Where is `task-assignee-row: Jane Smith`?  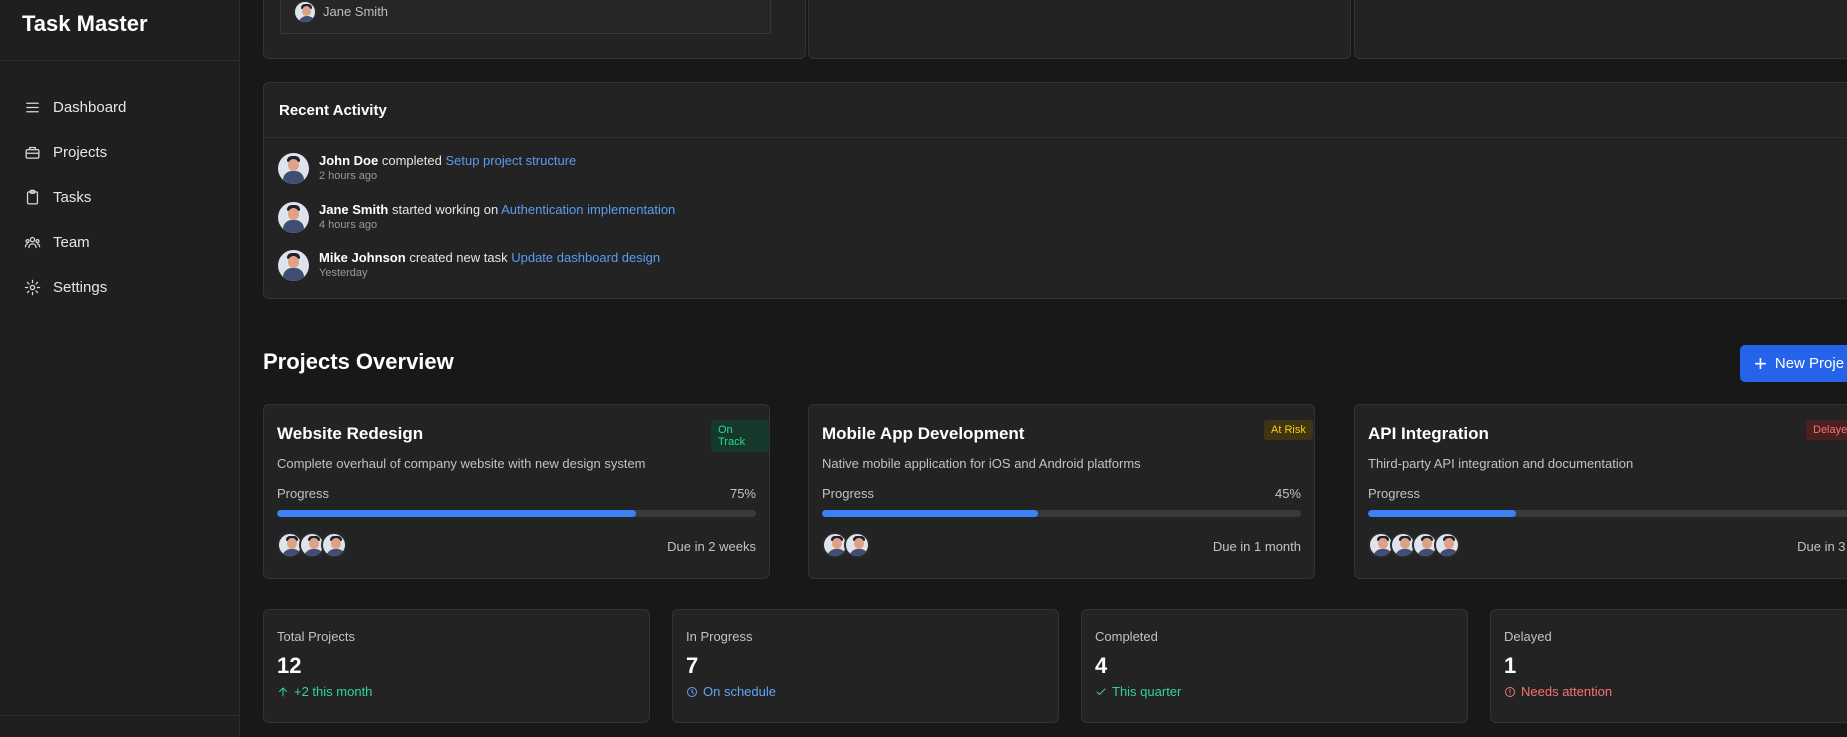
task-assignee-row: Jane Smith is located at coordinates (525, 17).